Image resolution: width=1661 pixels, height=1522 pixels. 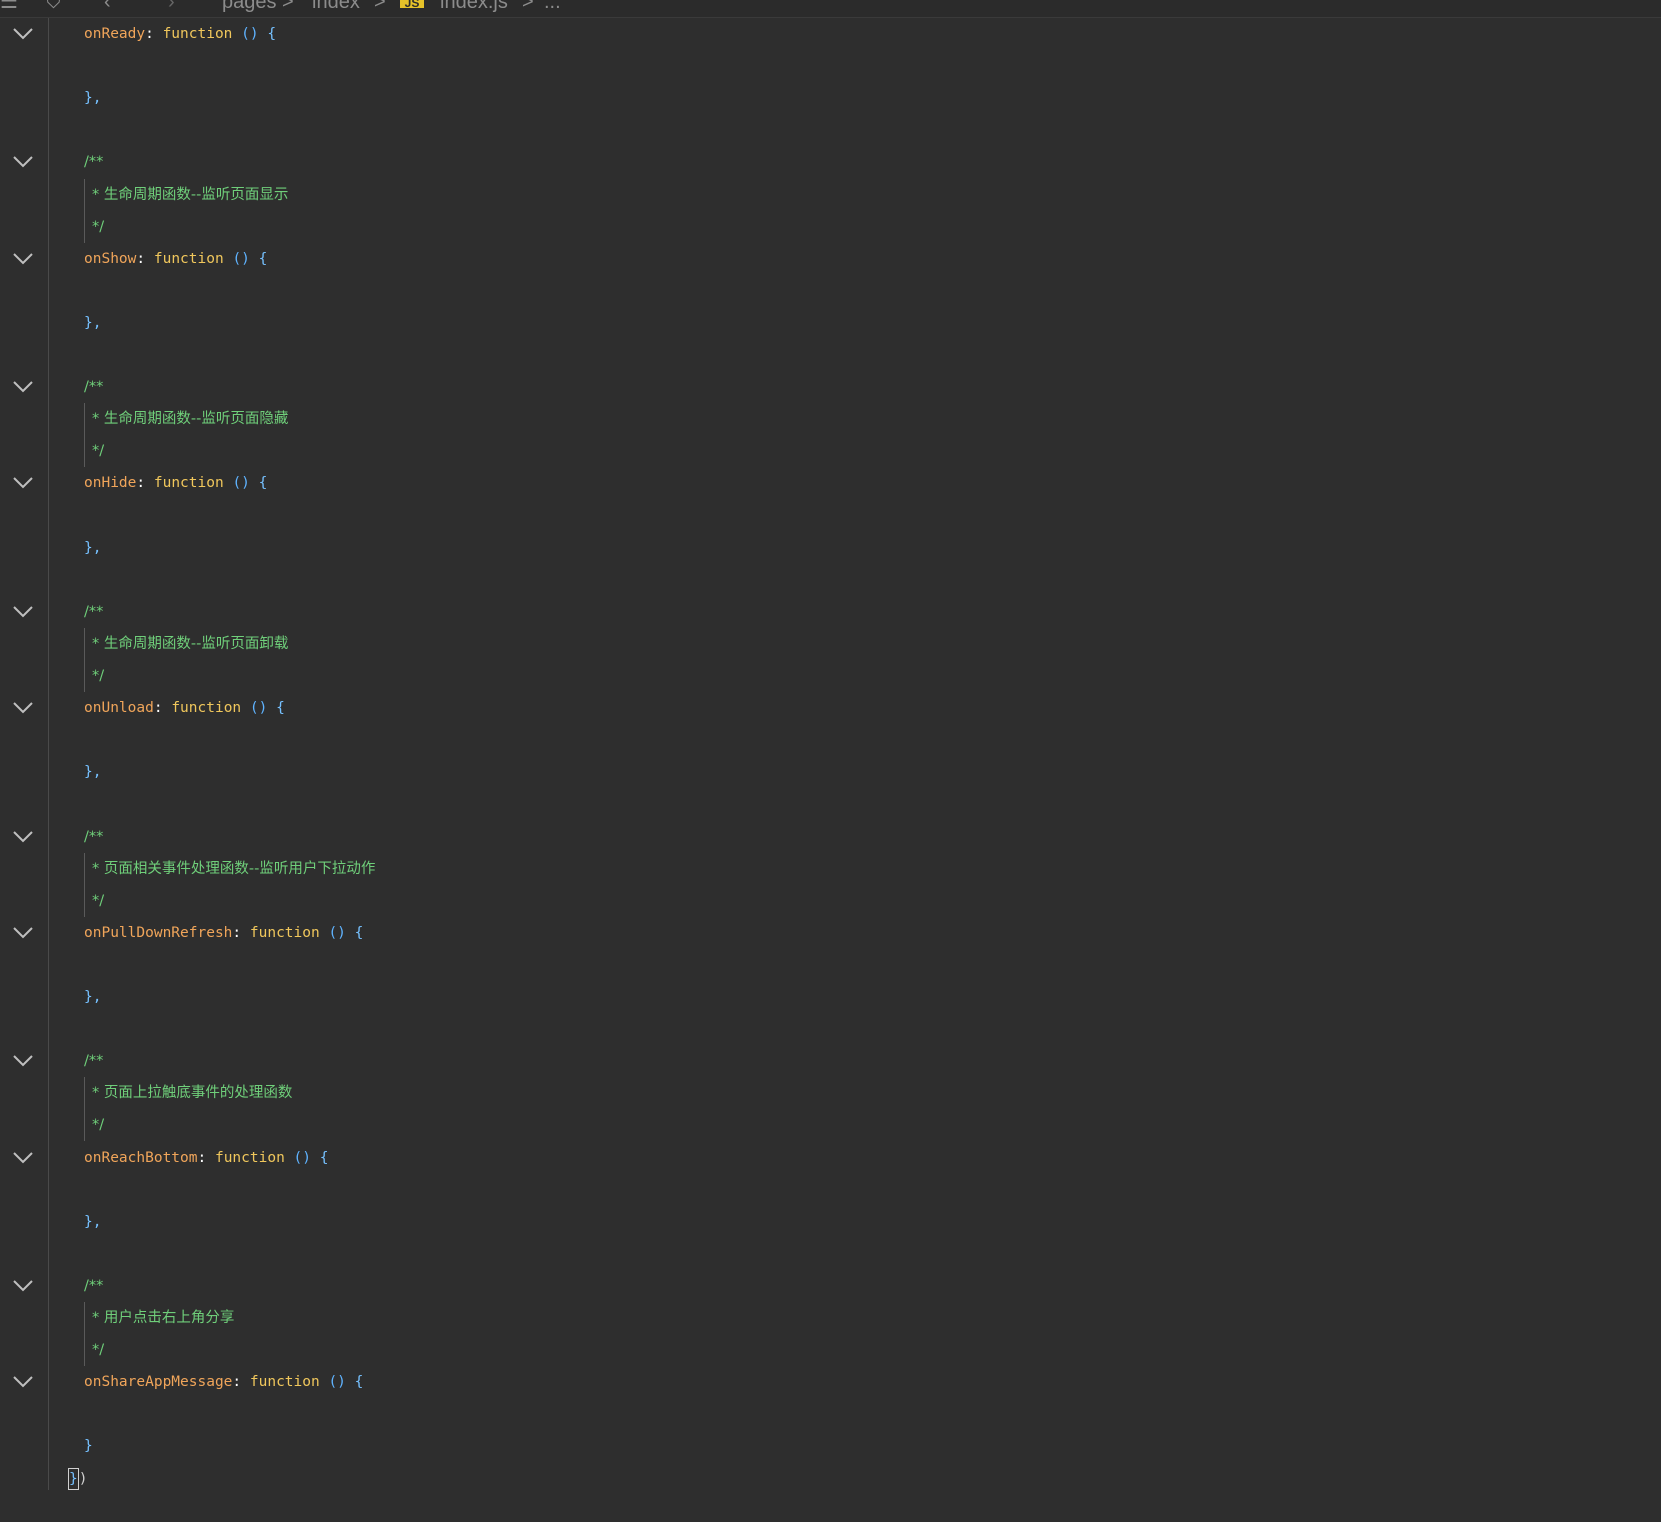 I want to click on code-line: onUnload: function () {, so click(x=184, y=708).